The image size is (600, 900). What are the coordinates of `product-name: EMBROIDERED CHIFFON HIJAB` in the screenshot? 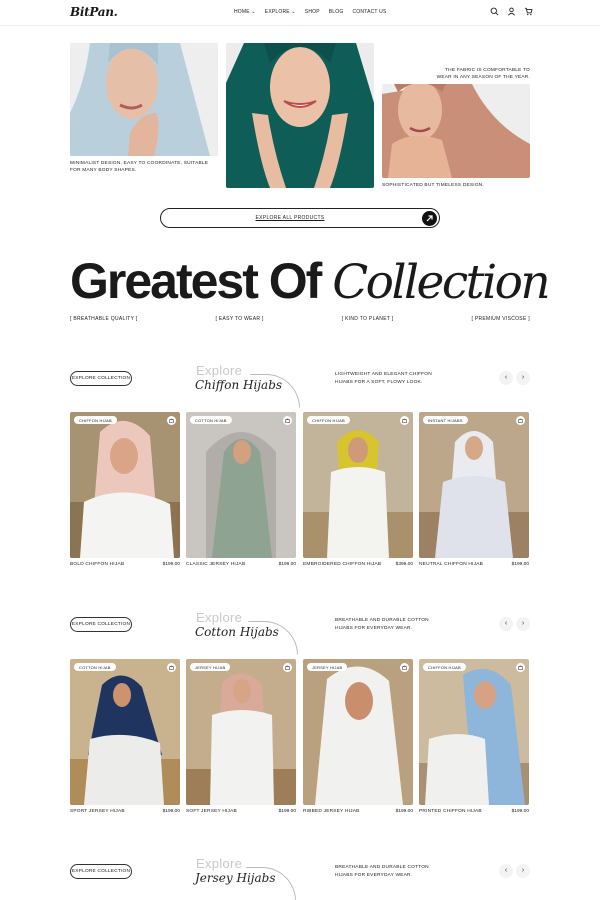 It's located at (342, 564).